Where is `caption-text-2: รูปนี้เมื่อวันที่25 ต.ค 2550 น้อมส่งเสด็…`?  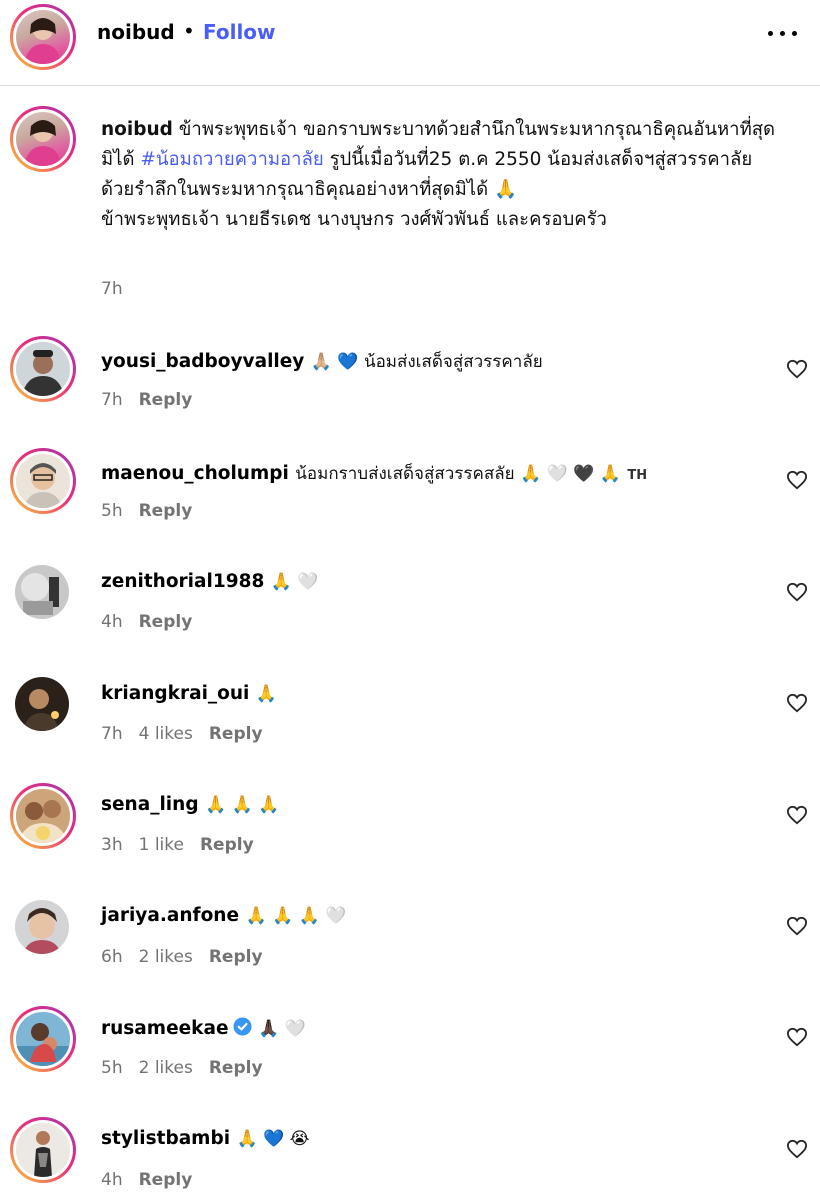 caption-text-2: รูปนี้เมื่อวันที่25 ต.ค 2550 น้อมส่งเสด็… is located at coordinates (541, 159).